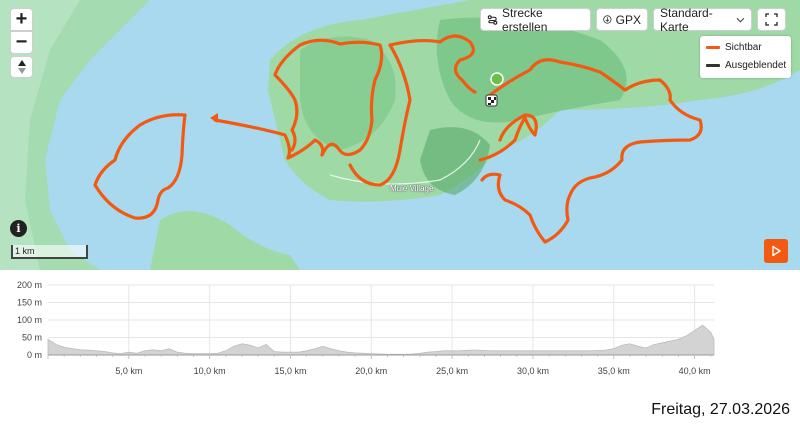 The height and width of the screenshot is (430, 800). What do you see at coordinates (607, 19) in the screenshot?
I see `download-icon` at bounding box center [607, 19].